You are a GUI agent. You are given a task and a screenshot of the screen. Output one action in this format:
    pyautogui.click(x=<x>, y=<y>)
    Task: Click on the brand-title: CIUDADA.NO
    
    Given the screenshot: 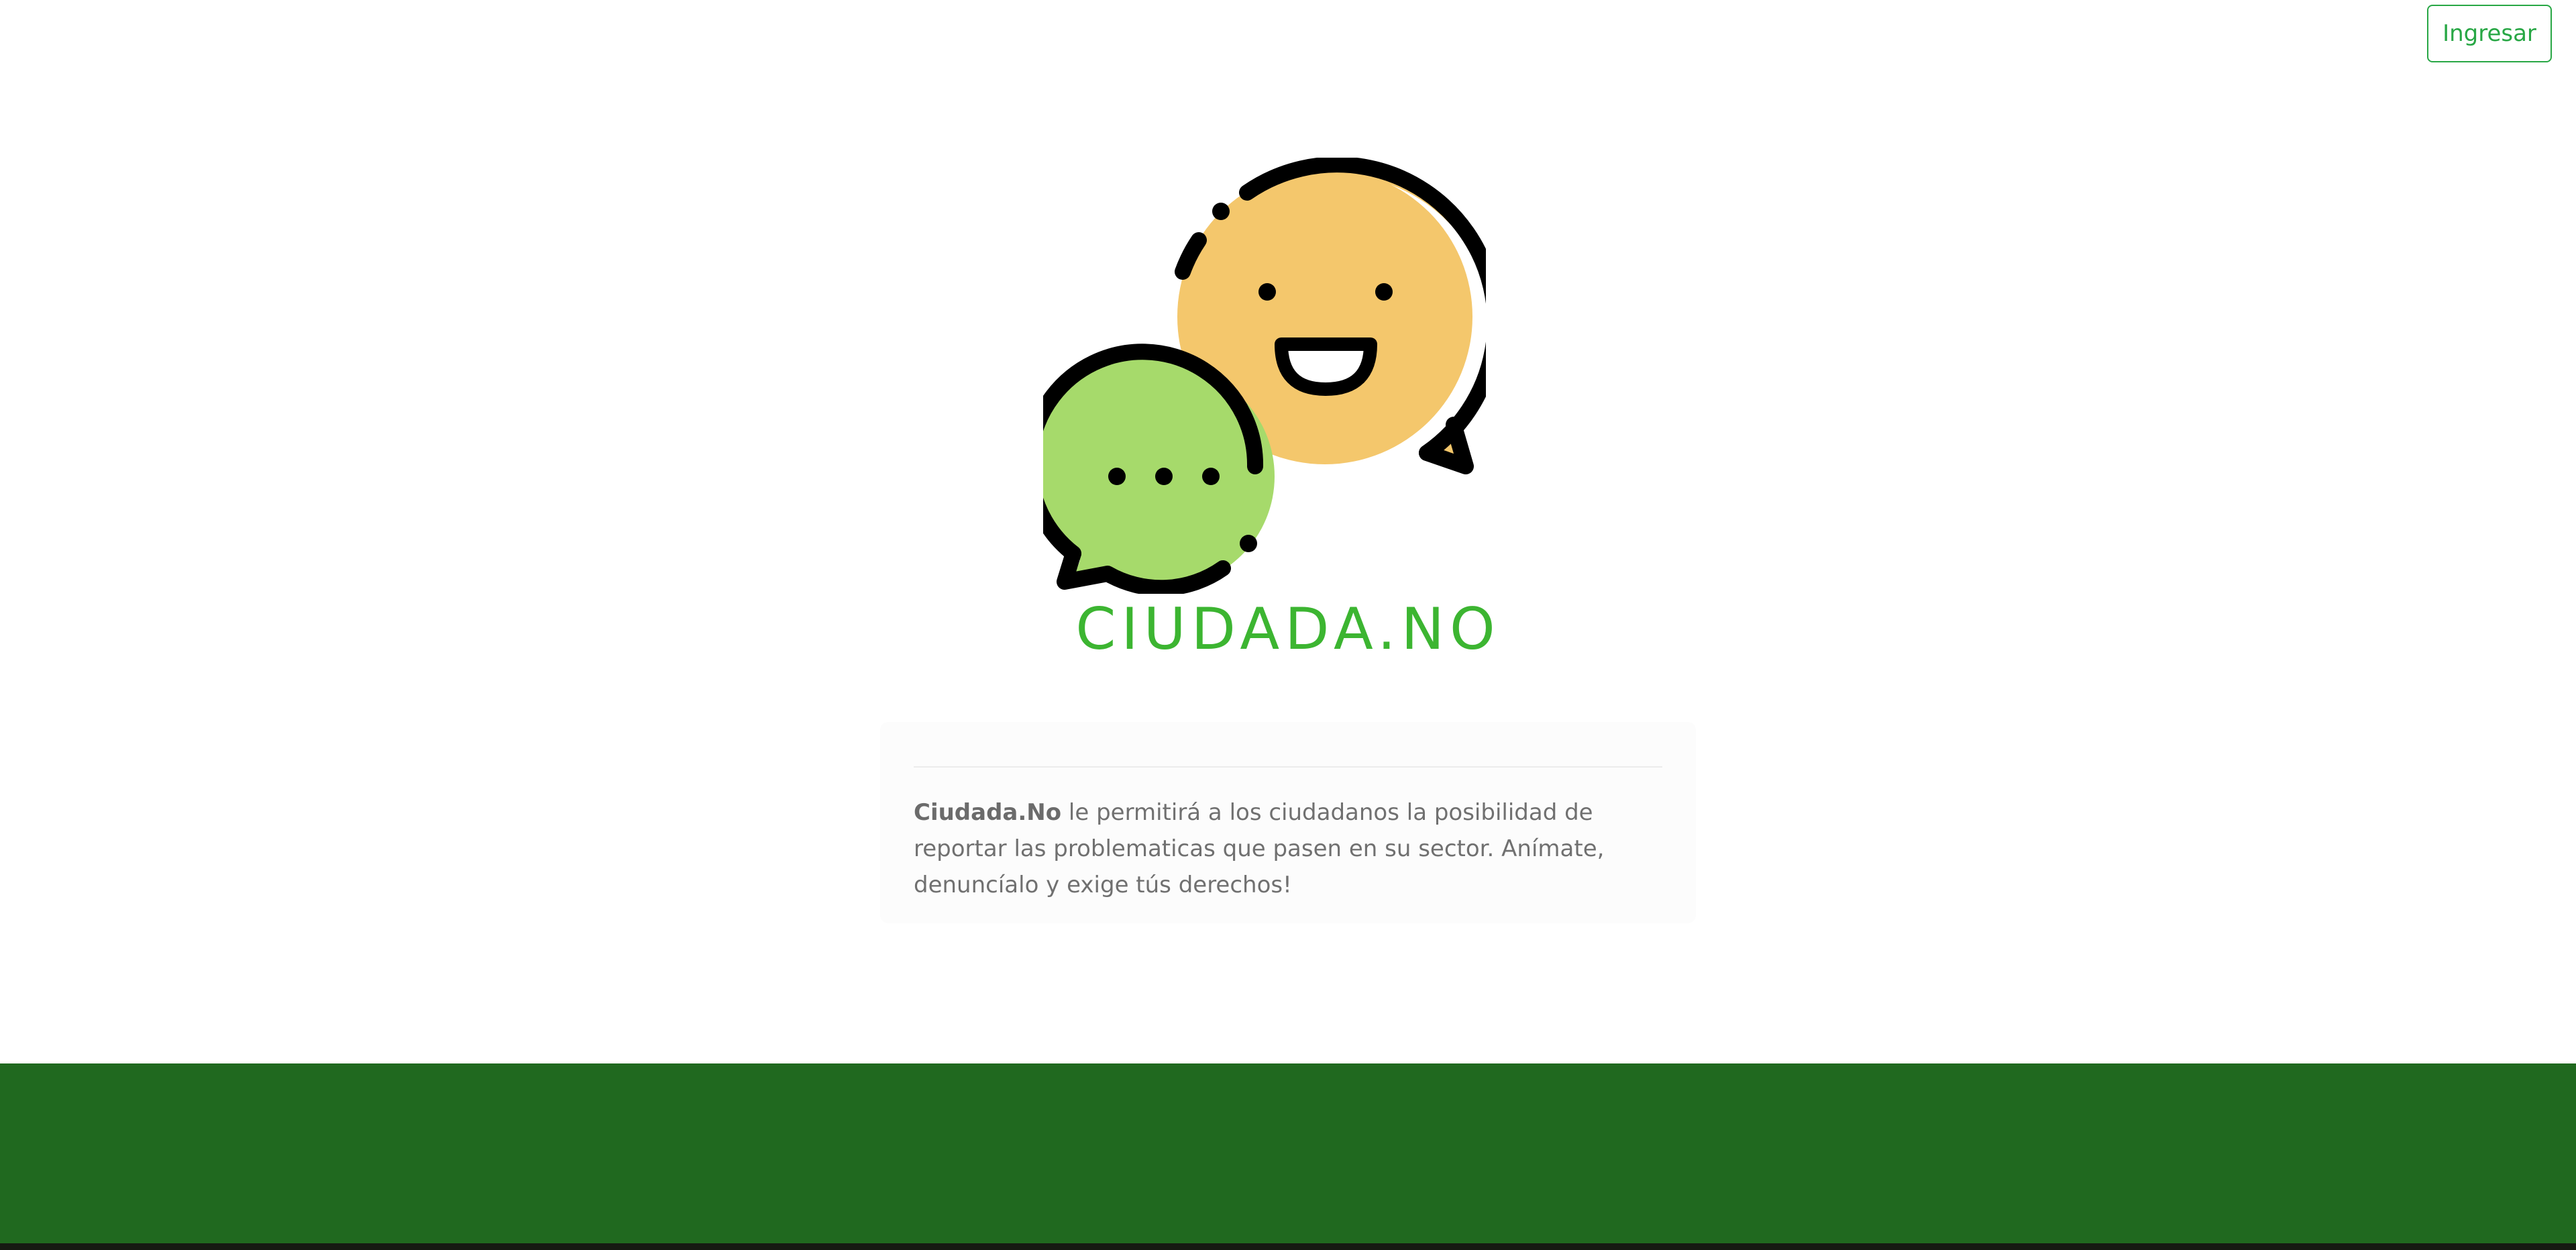 What is the action you would take?
    pyautogui.click(x=1288, y=629)
    